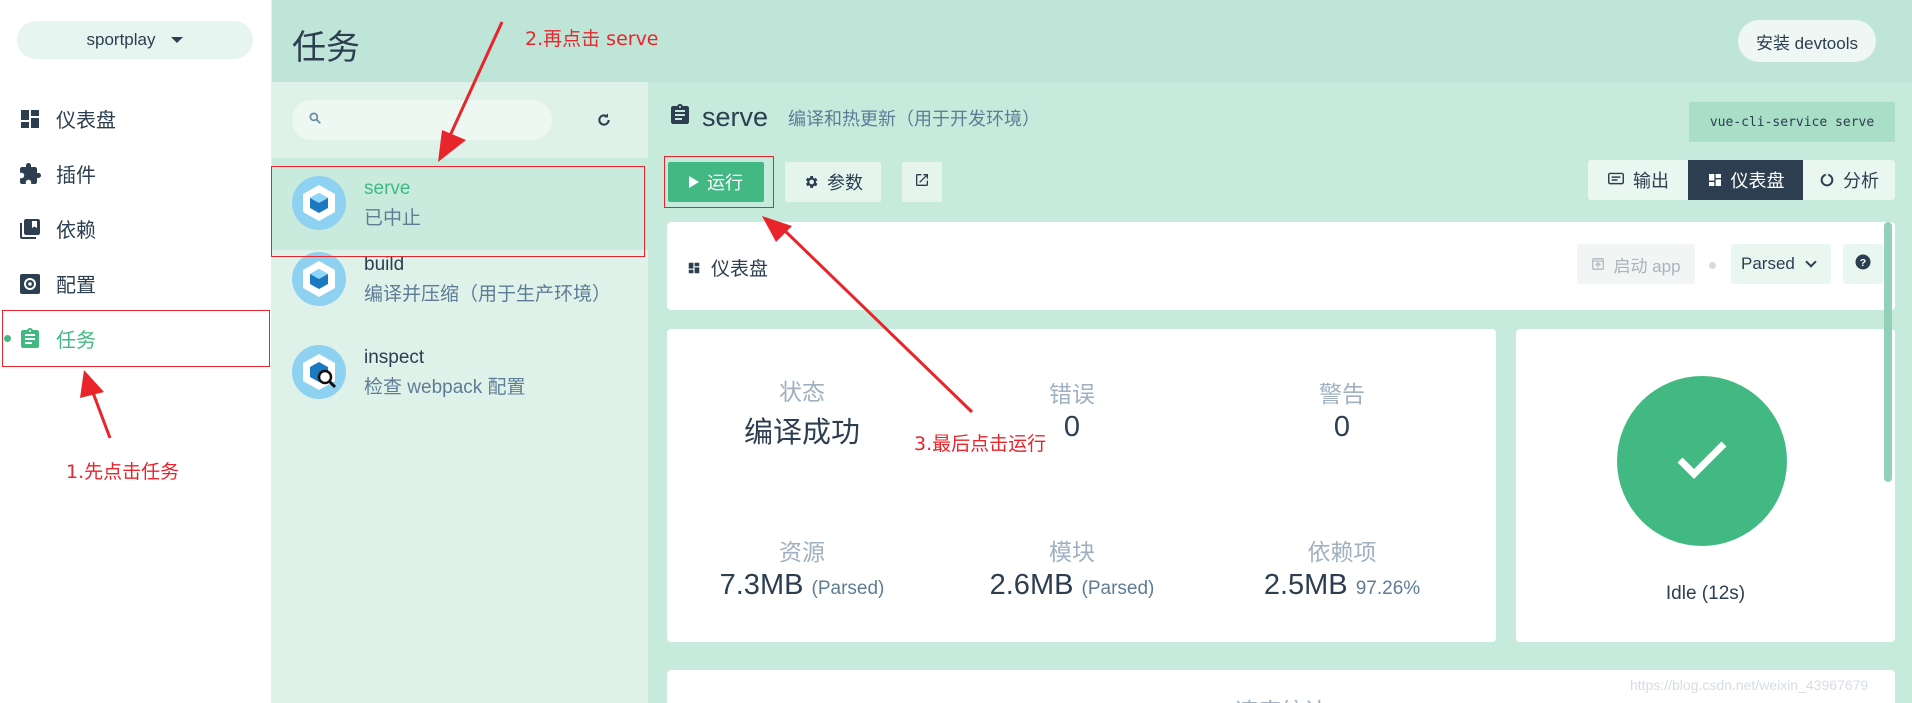 The image size is (1912, 703). I want to click on task-name: inspect, so click(394, 357).